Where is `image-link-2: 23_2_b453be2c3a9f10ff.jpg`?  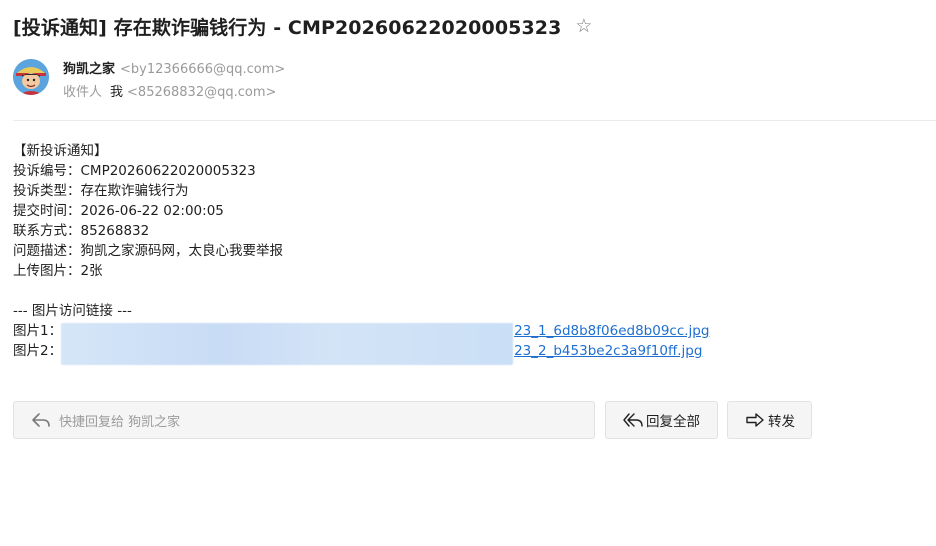 image-link-2: 23_2_b453be2c3a9f10ff.jpg is located at coordinates (608, 351).